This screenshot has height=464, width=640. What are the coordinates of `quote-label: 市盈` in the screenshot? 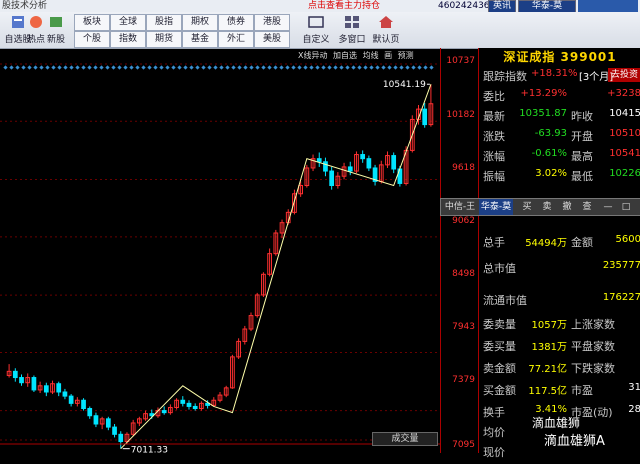 It's located at (582, 390).